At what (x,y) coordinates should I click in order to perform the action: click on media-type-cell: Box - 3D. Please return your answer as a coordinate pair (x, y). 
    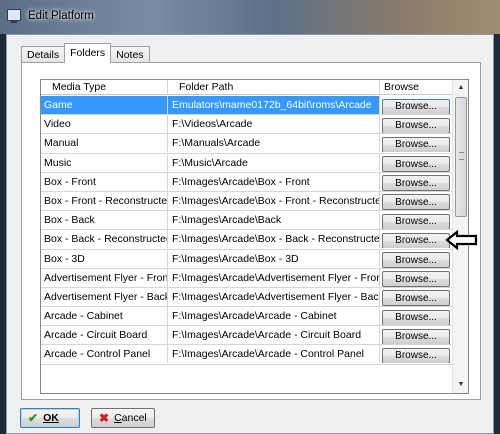
    Looking at the image, I should click on (104, 258).